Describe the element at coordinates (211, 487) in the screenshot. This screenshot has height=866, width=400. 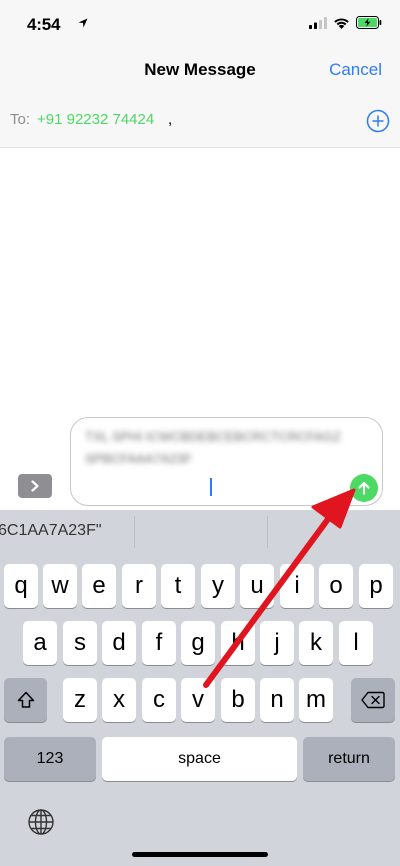
I see `text-caret` at that location.